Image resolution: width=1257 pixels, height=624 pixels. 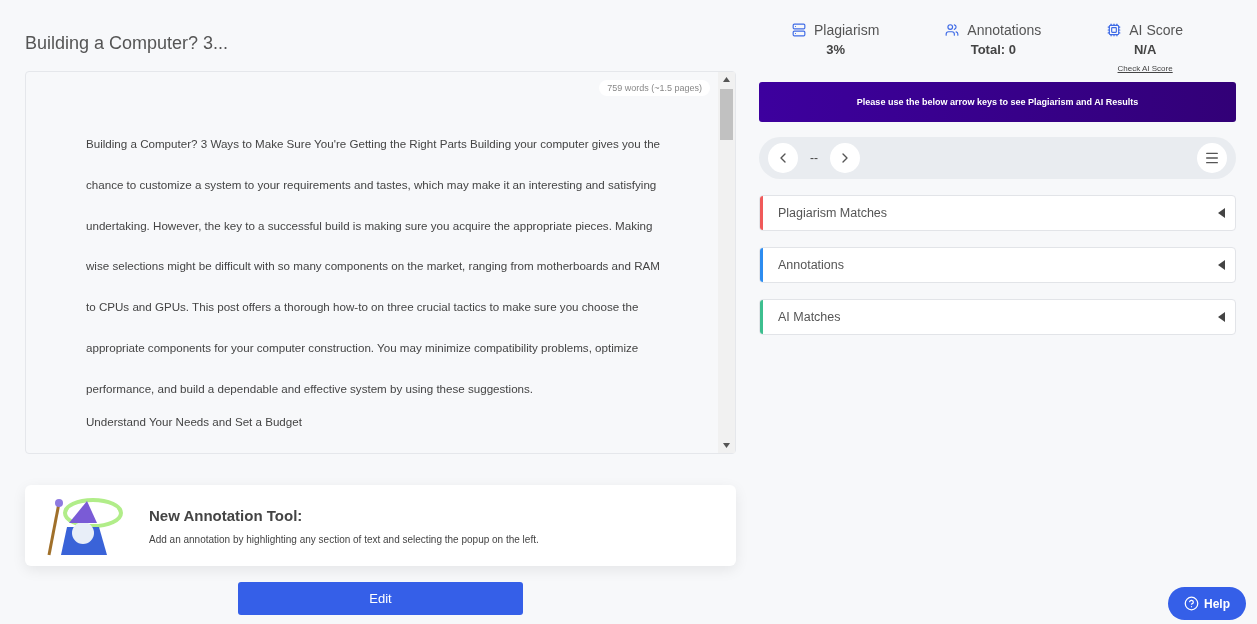 What do you see at coordinates (654, 88) in the screenshot?
I see `word-count: 759 words (~1.5 pages)` at bounding box center [654, 88].